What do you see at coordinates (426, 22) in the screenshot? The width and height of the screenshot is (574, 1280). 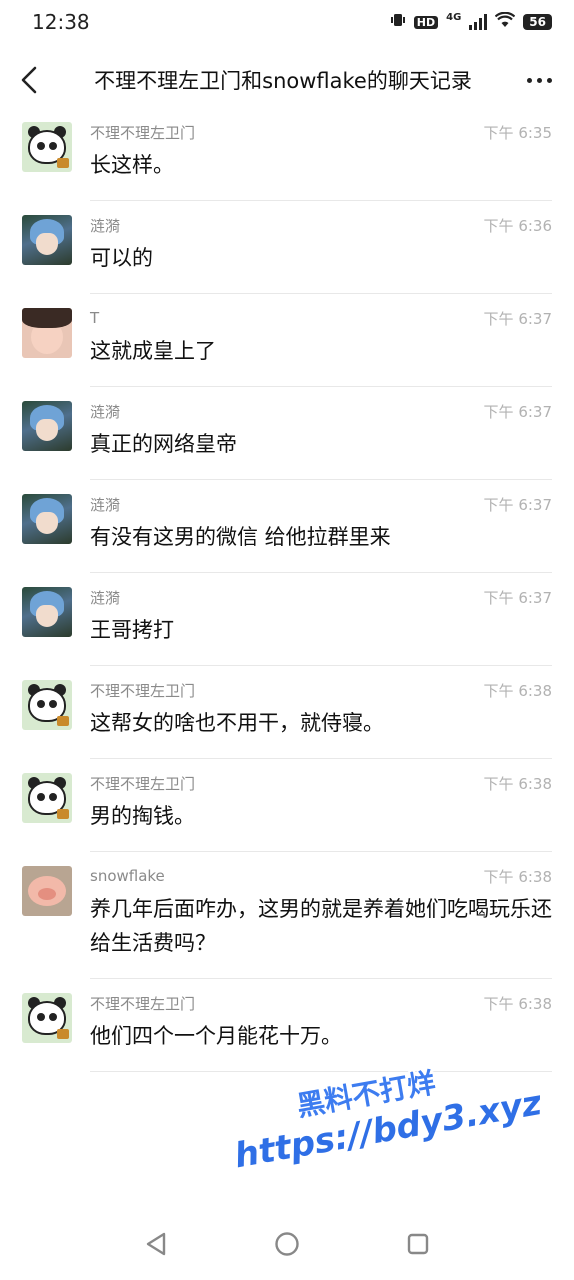 I see `hd-badge: HD` at bounding box center [426, 22].